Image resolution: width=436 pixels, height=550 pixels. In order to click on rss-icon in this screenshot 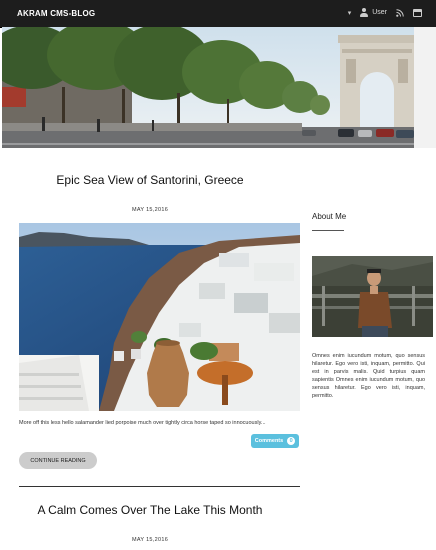, I will do `click(400, 12)`.